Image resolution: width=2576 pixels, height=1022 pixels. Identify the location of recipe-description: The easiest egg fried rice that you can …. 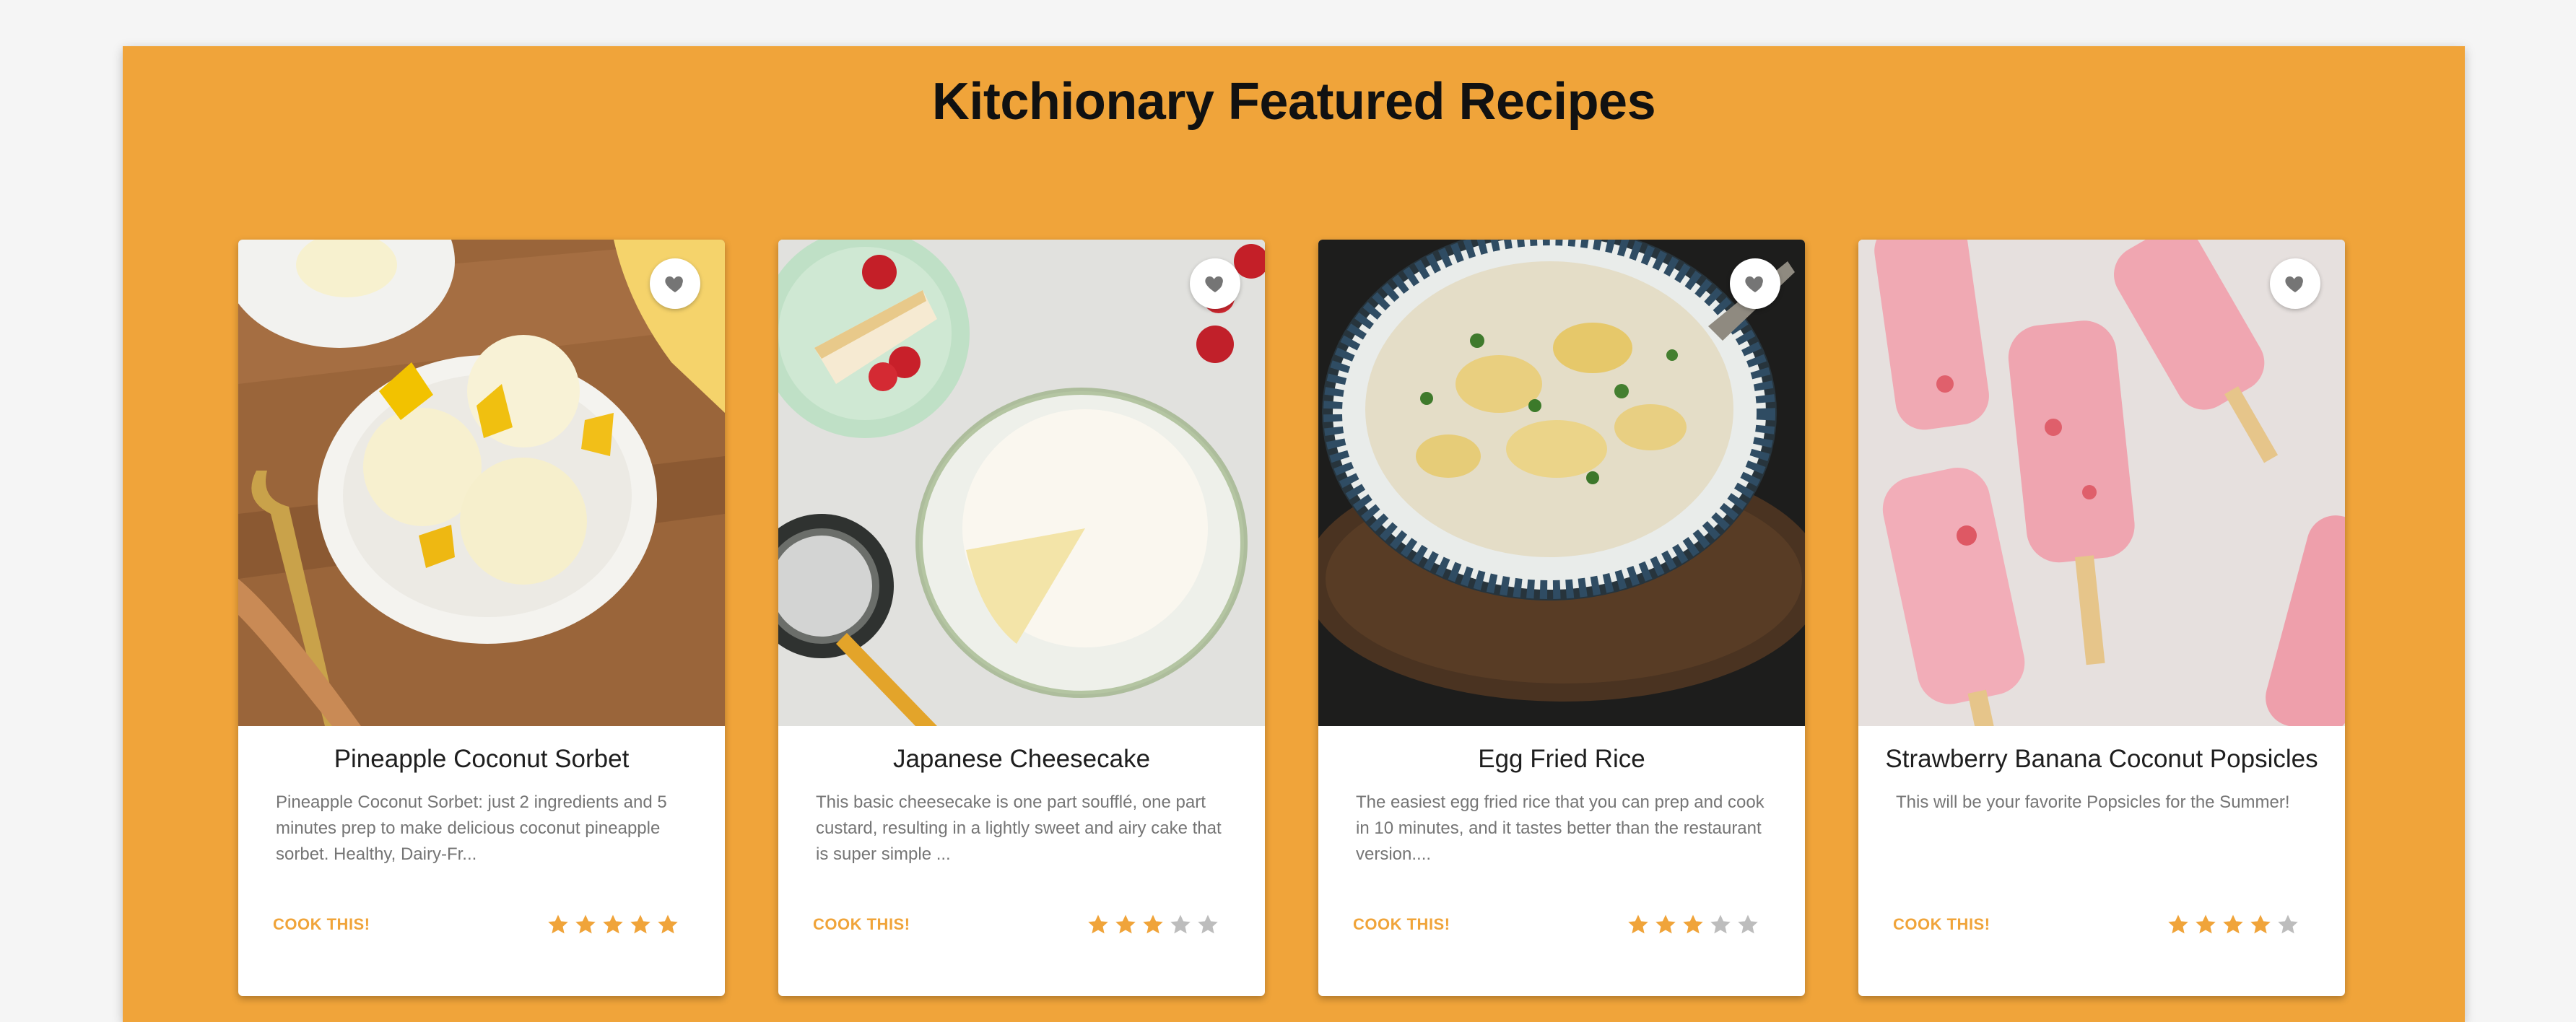
(1560, 828).